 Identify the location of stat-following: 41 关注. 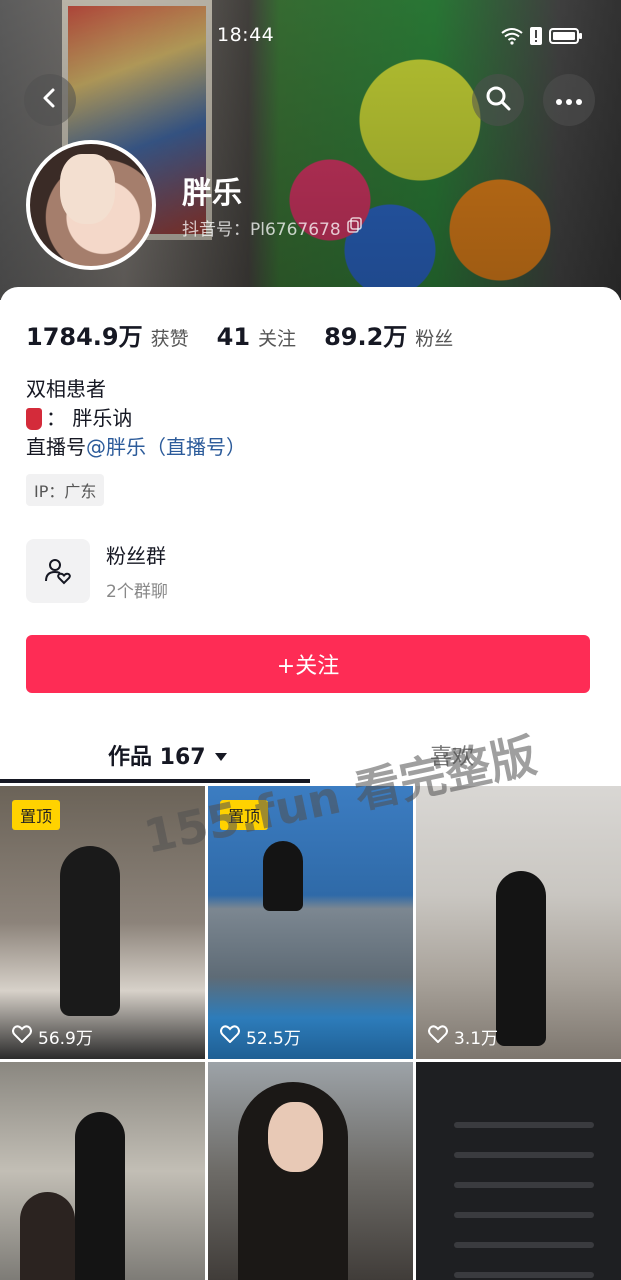
(256, 337).